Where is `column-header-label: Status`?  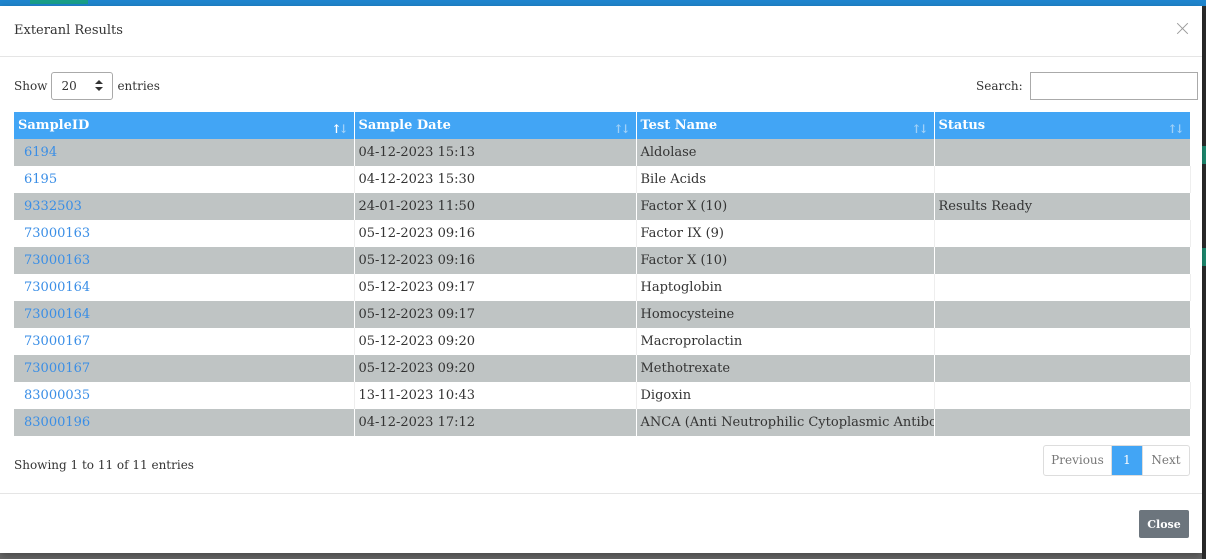 column-header-label: Status is located at coordinates (962, 125).